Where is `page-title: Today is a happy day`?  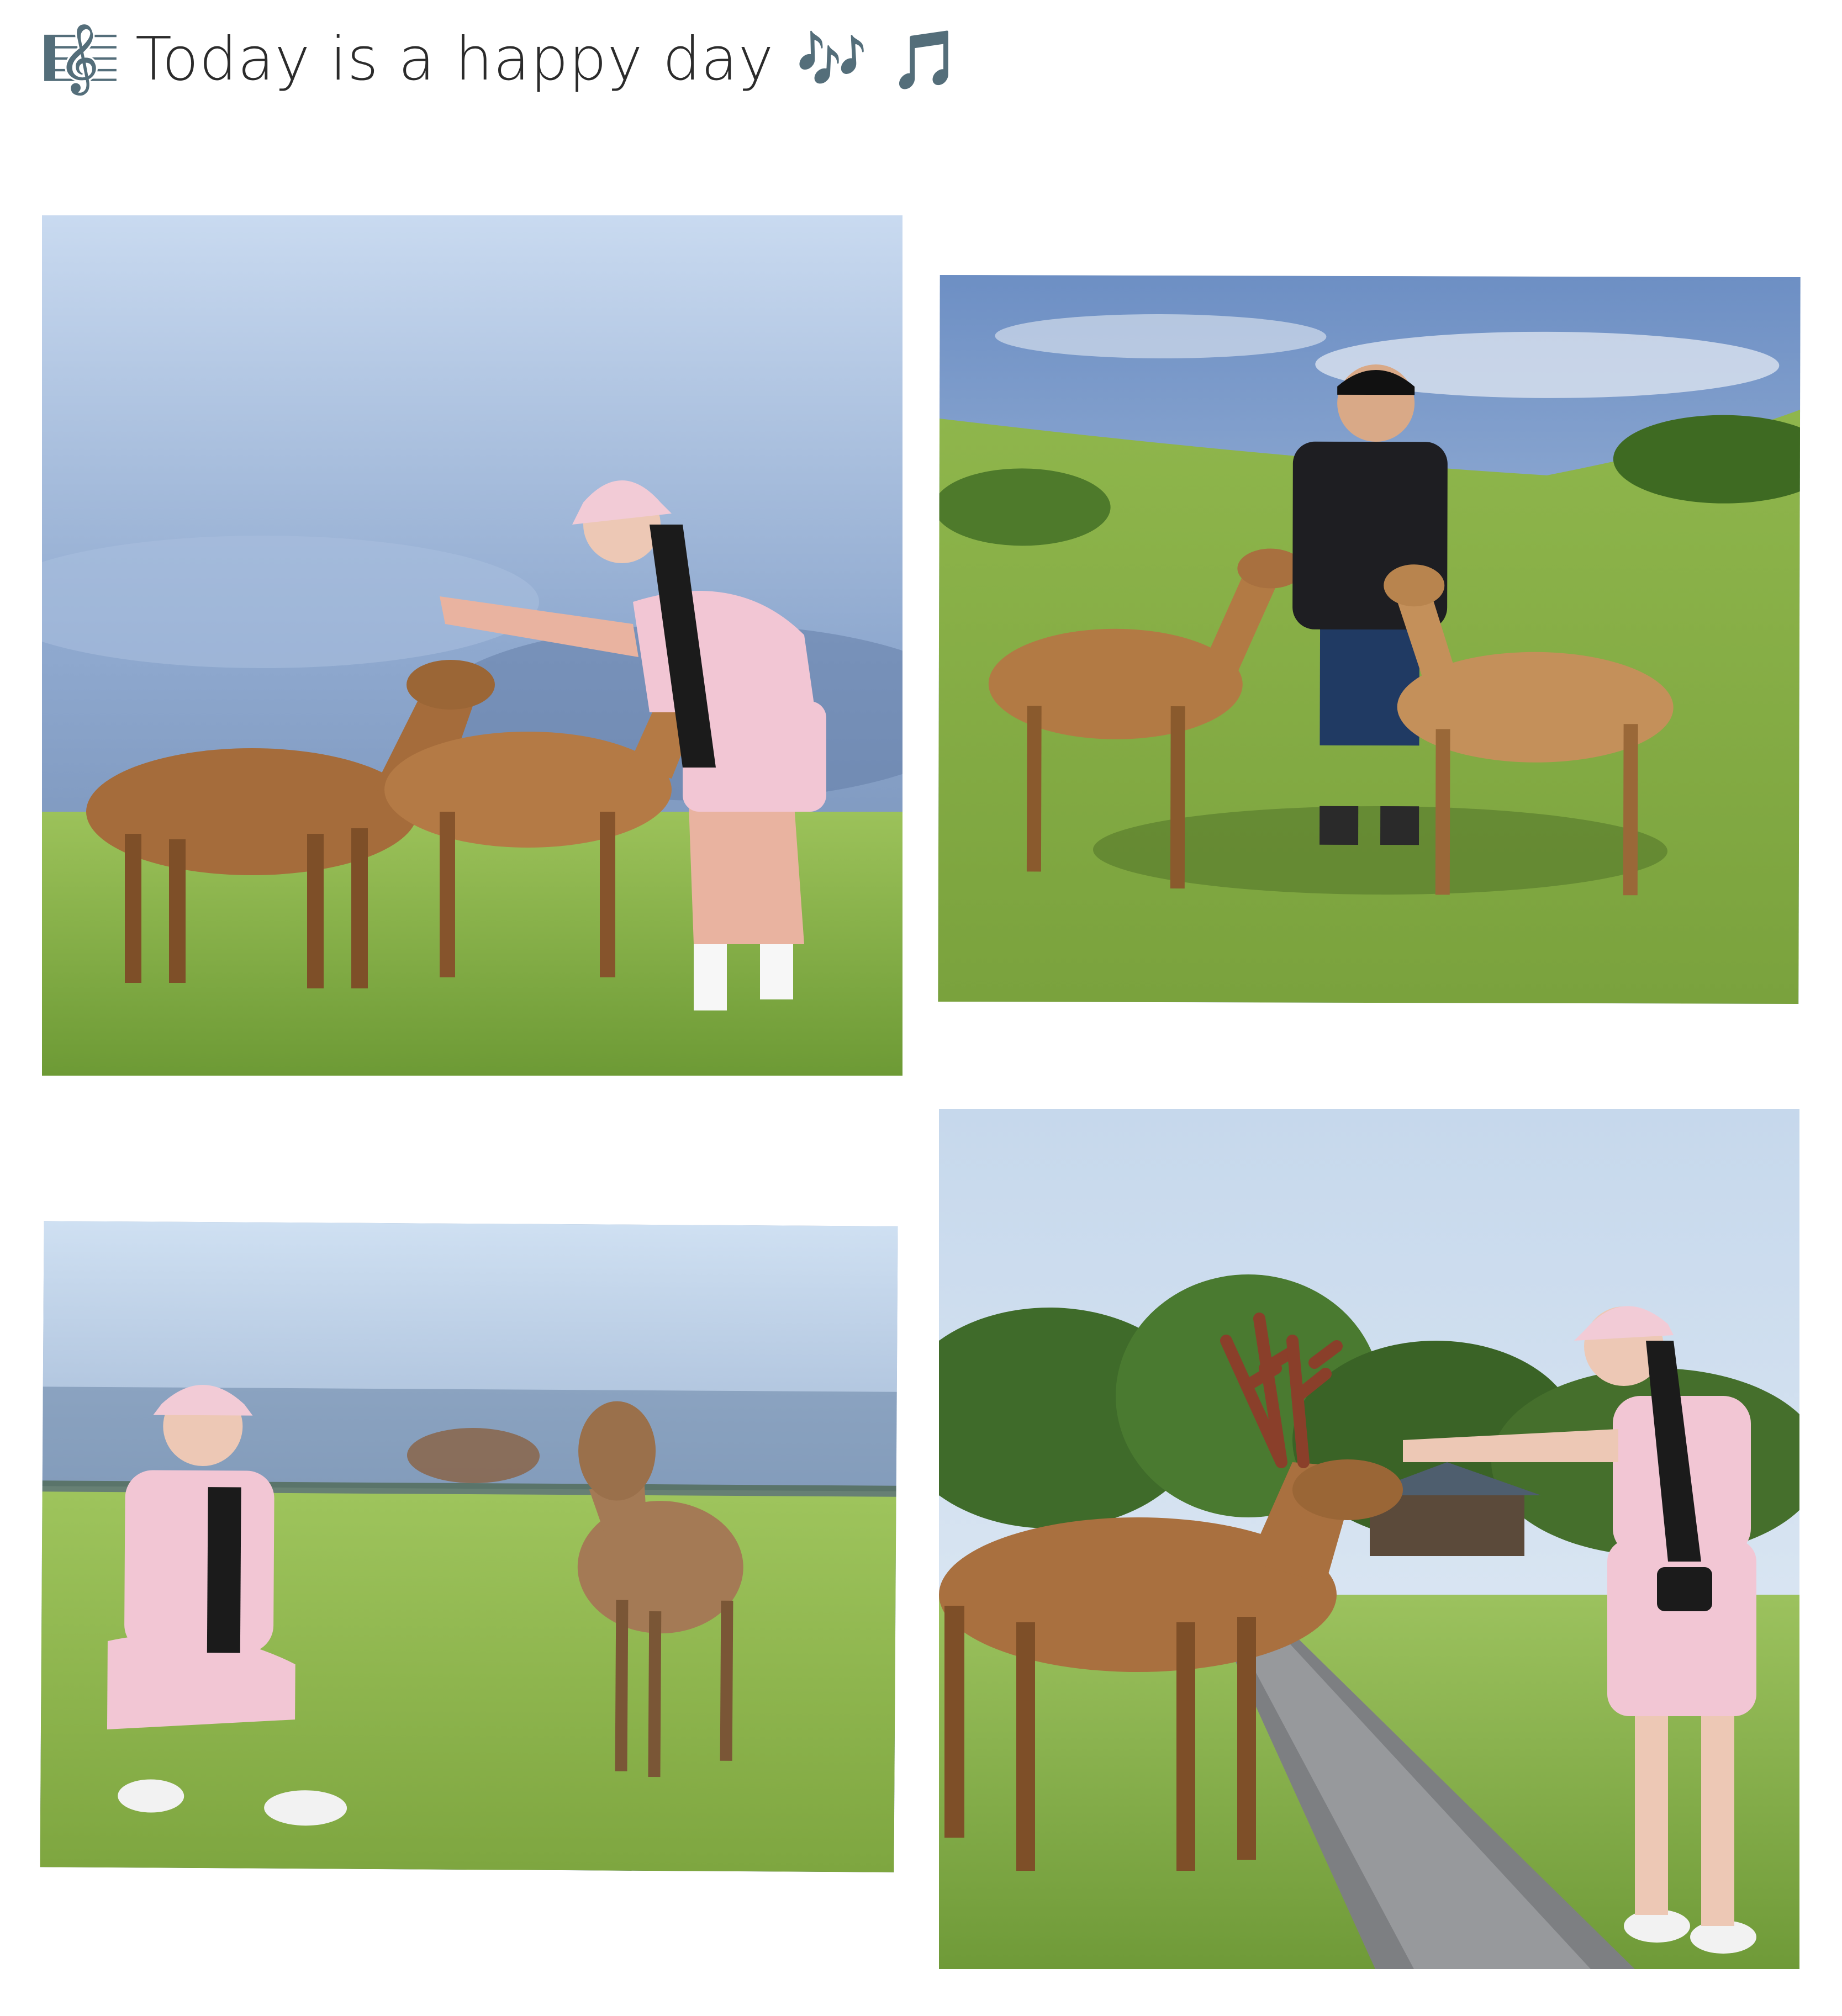
page-title: Today is a happy day is located at coordinates (454, 59).